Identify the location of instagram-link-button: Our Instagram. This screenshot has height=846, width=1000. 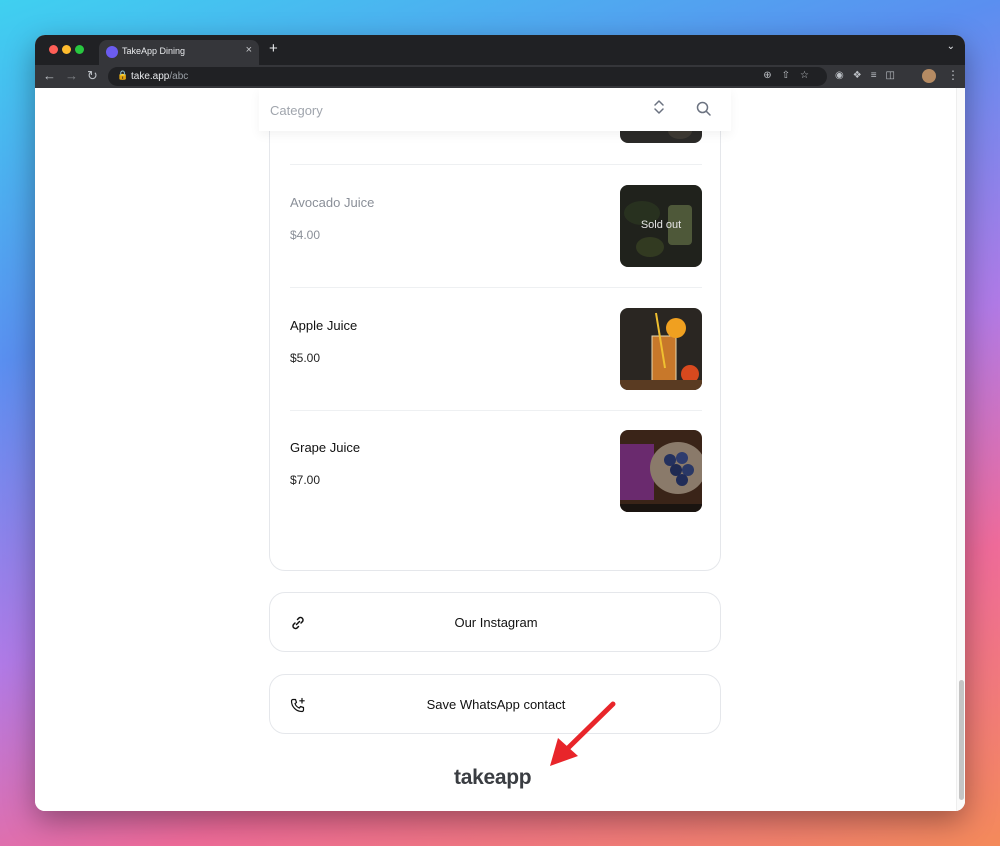
(495, 622).